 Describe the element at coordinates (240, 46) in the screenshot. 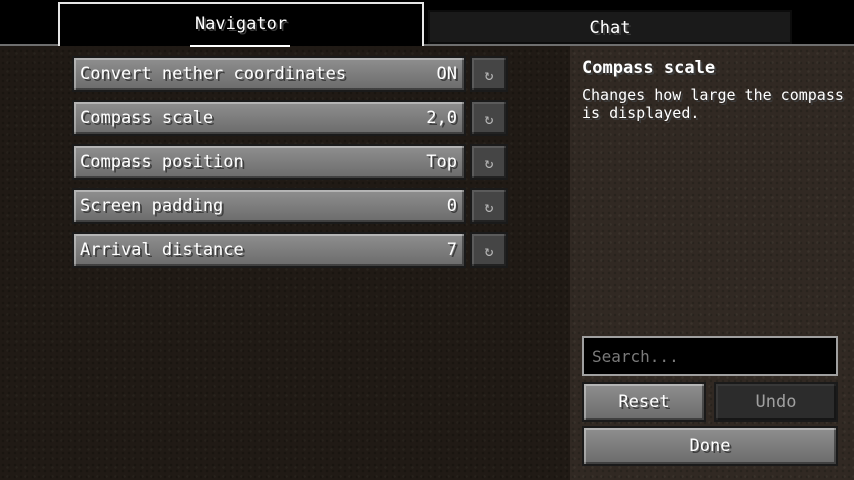

I see `active-tab-underline` at that location.